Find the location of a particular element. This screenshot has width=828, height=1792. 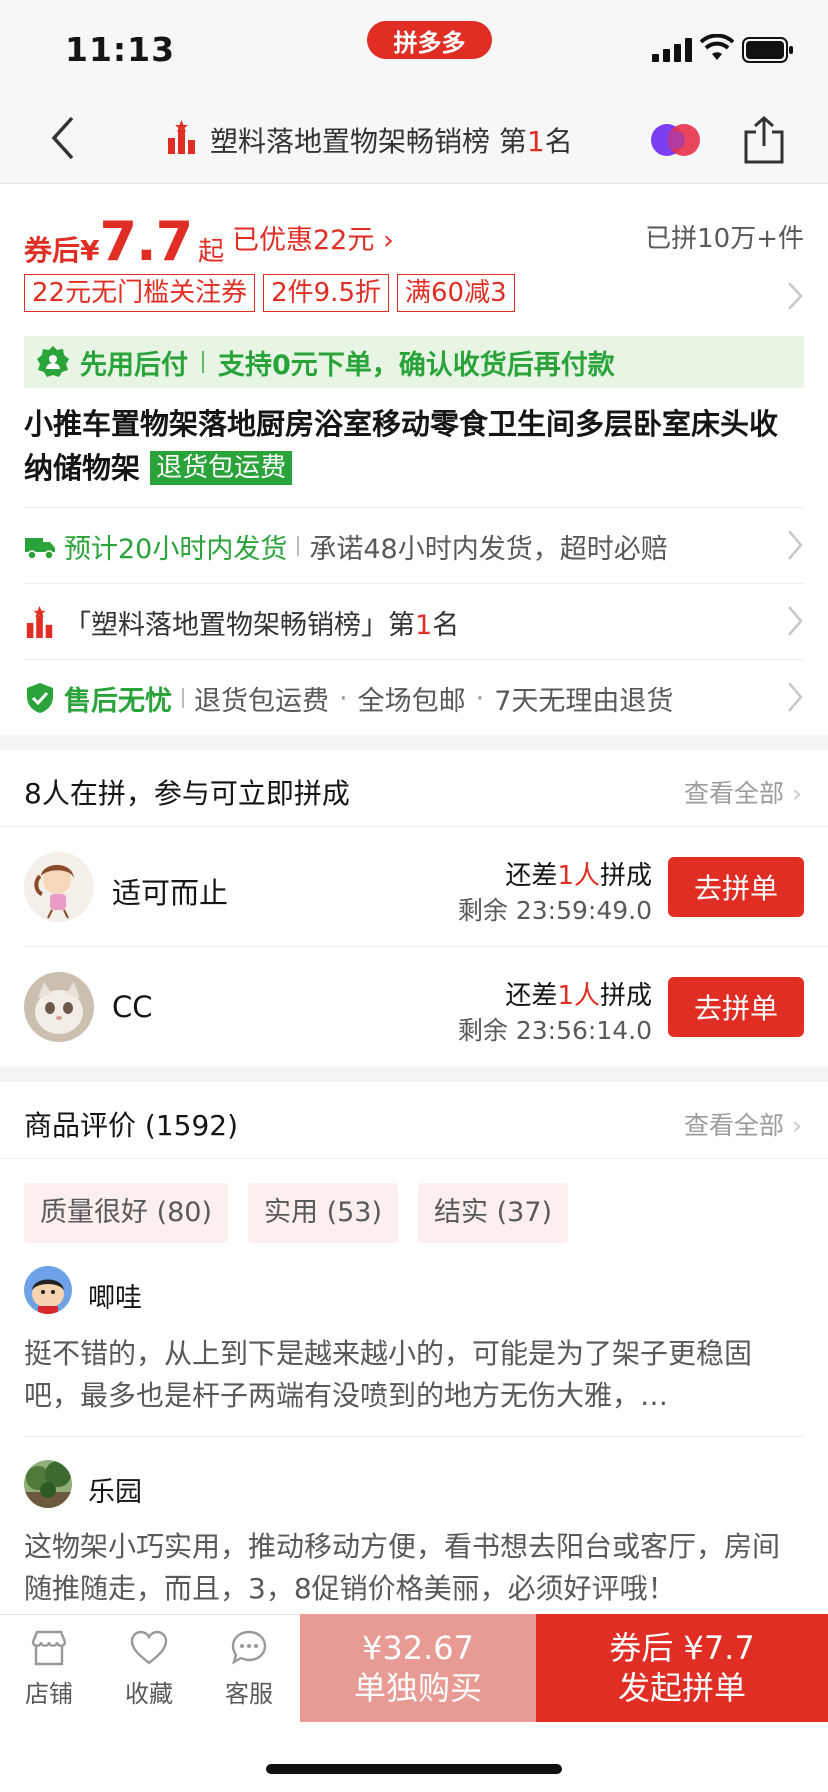

service-label: 客服 is located at coordinates (249, 1694).